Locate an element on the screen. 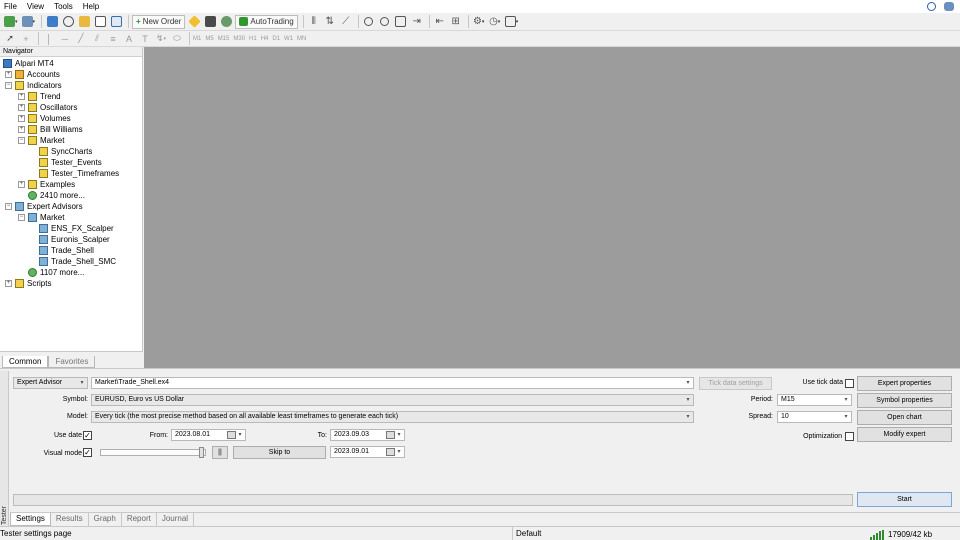 The width and height of the screenshot is (960, 540). symbol-select: EURUSD, Euro vs US Dollar ▾ is located at coordinates (392, 400).